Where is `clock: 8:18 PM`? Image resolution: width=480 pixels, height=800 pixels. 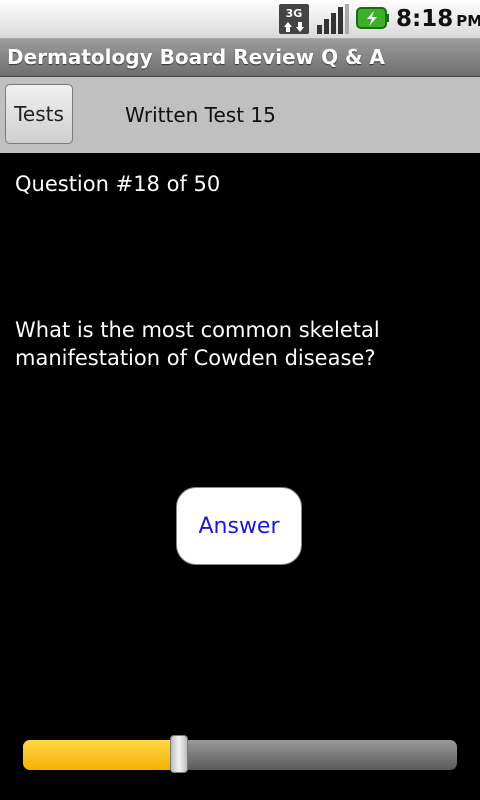 clock: 8:18 PM is located at coordinates (438, 19).